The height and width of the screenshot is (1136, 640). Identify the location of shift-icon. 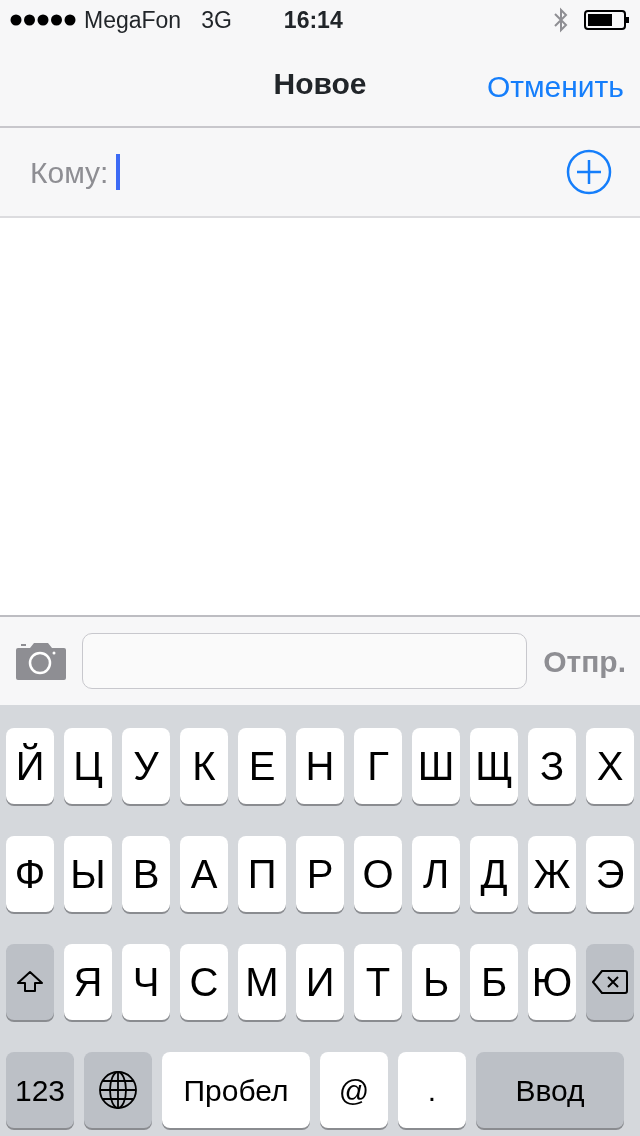
(30, 982).